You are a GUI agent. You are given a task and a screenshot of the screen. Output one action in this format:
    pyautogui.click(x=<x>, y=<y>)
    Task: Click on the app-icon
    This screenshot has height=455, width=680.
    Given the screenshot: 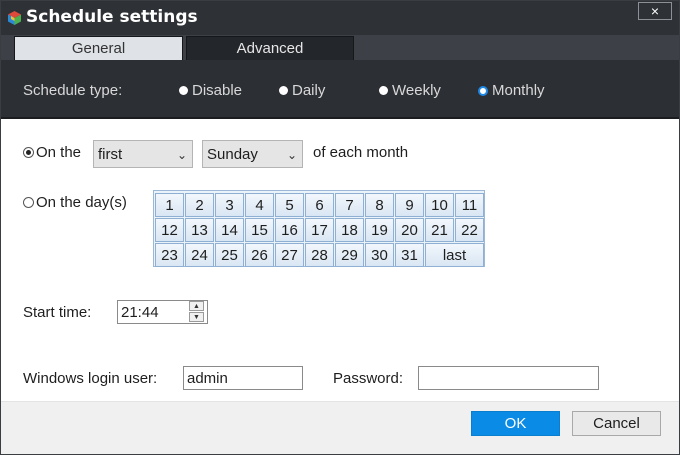 What is the action you would take?
    pyautogui.click(x=14, y=18)
    